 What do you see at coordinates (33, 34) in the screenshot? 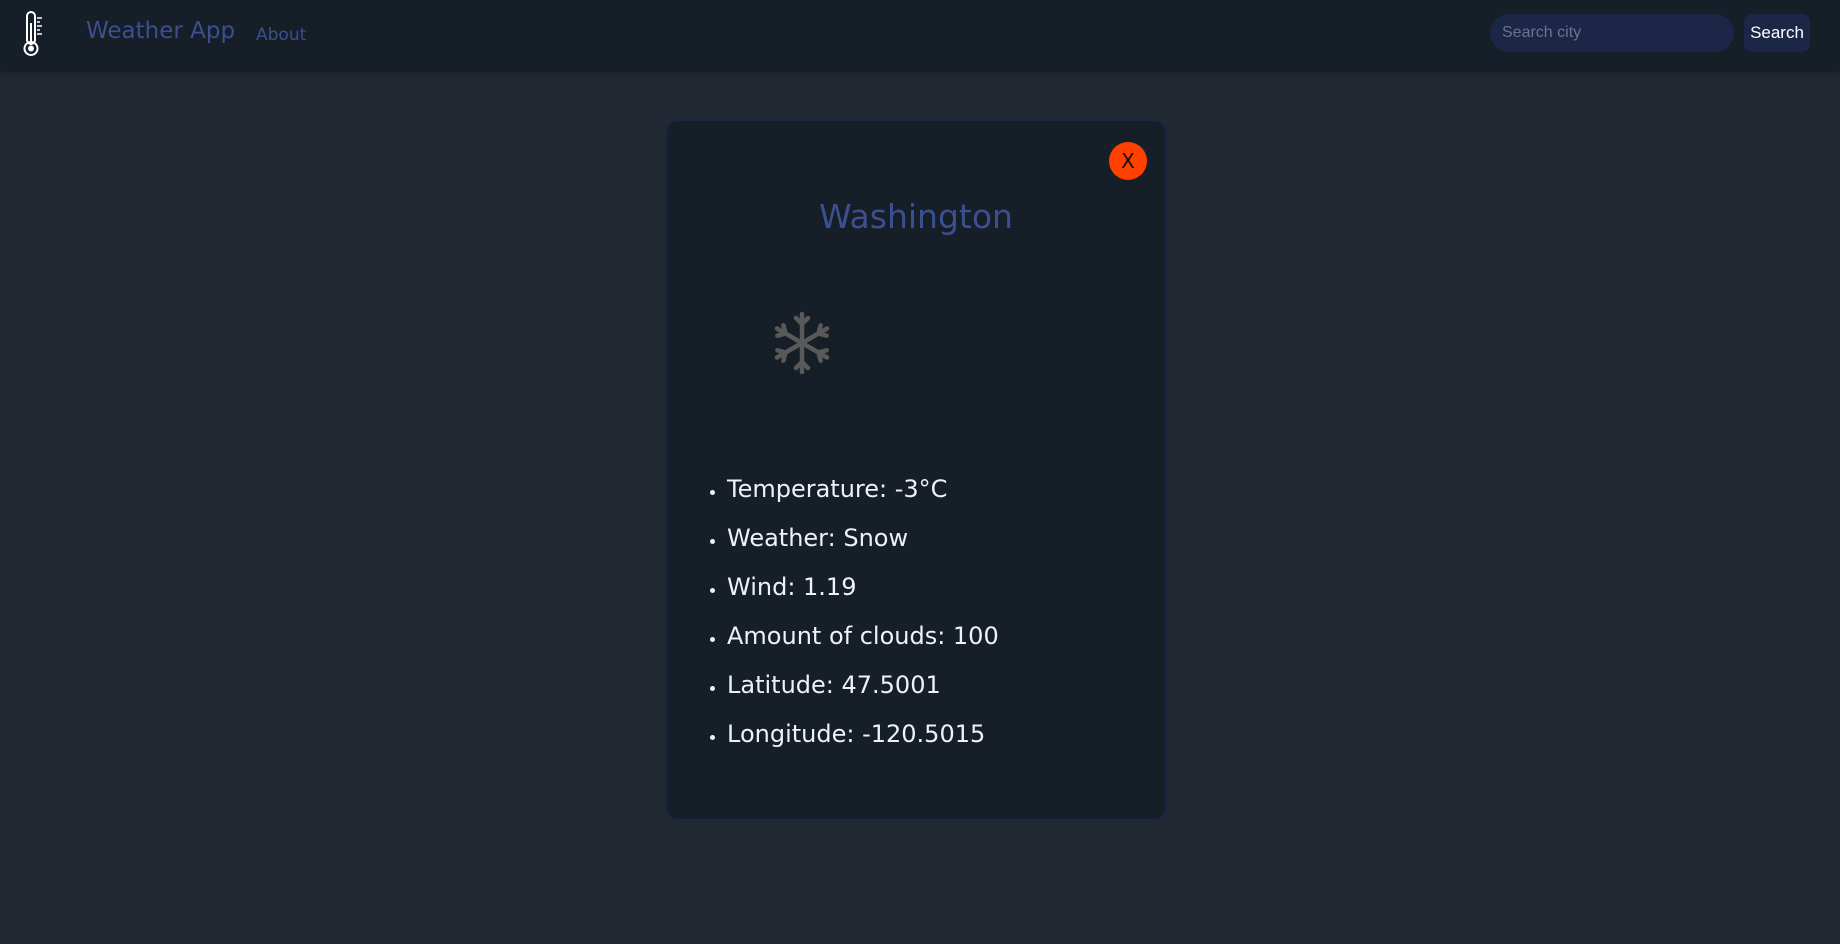
I see `thermometer-icon` at bounding box center [33, 34].